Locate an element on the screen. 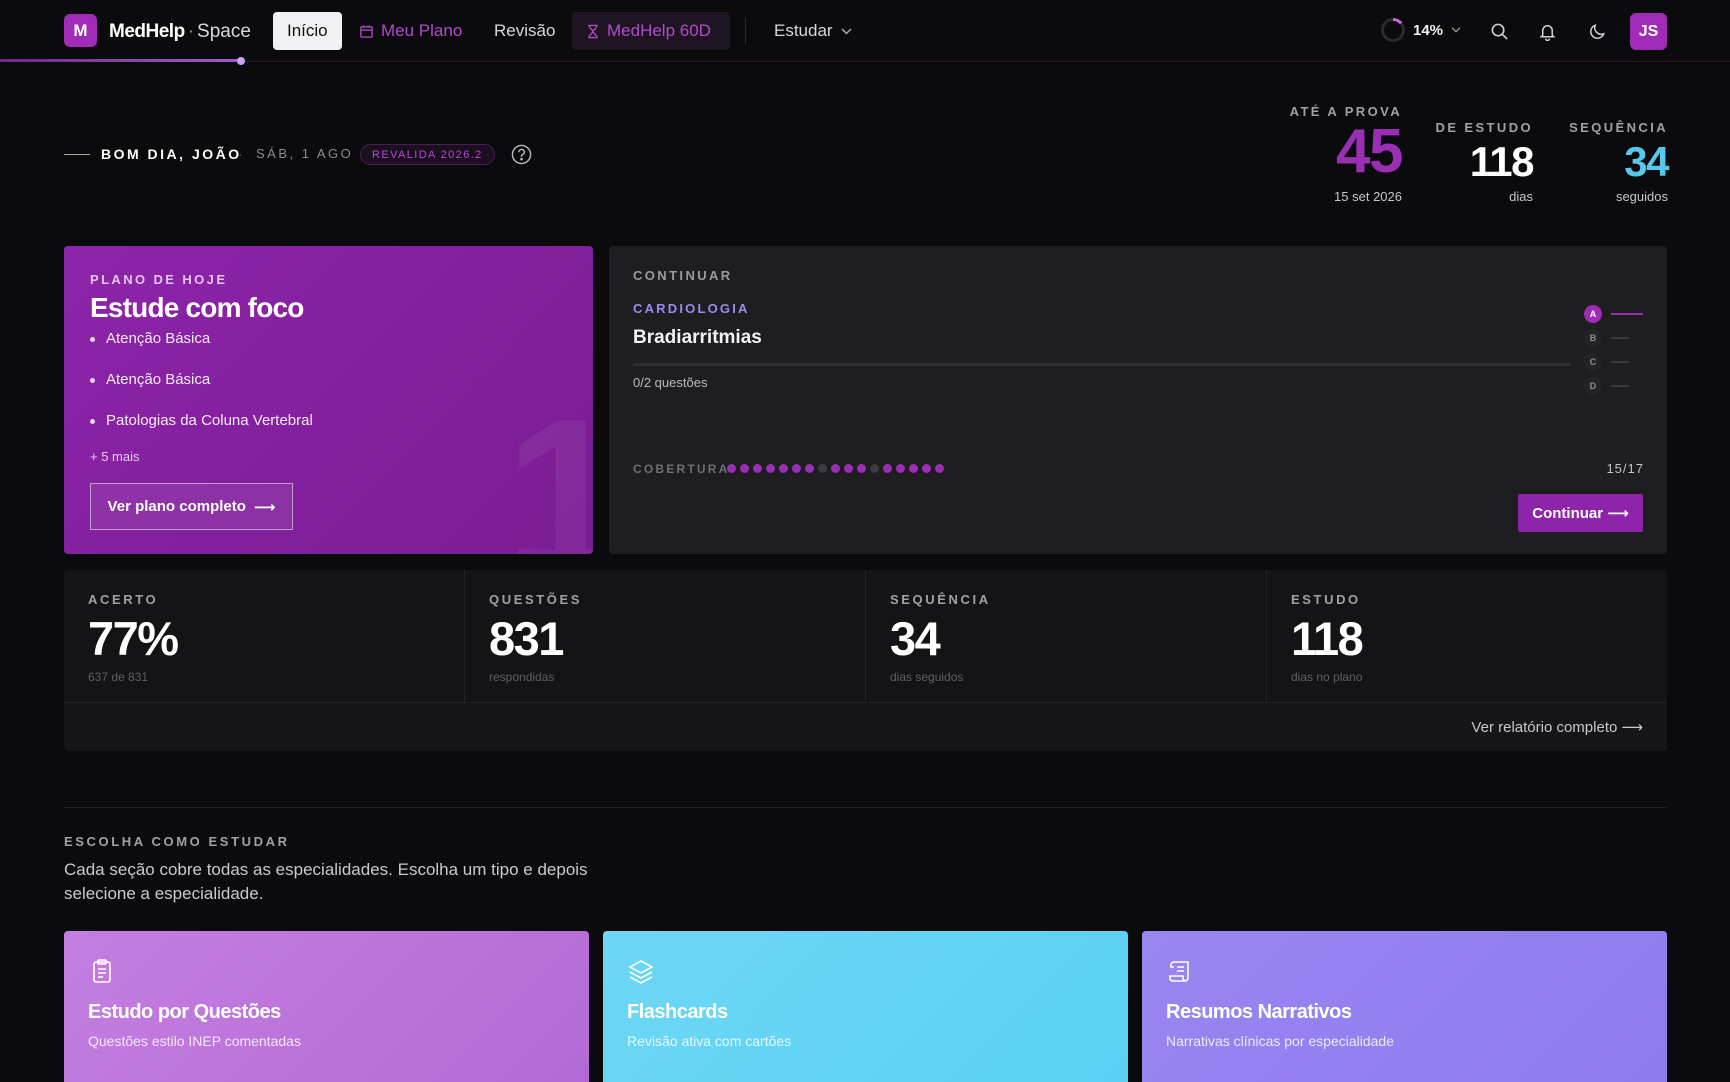  continue-topic-title: Bradiarritmias is located at coordinates (697, 337).